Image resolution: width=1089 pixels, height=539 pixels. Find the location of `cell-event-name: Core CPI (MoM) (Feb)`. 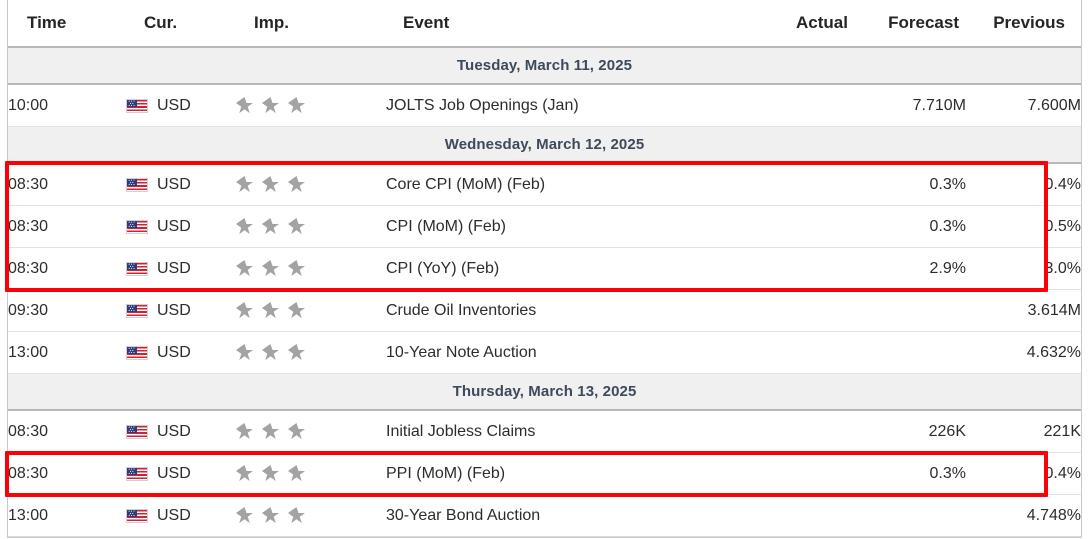

cell-event-name: Core CPI (MoM) (Feb) is located at coordinates (578, 184).